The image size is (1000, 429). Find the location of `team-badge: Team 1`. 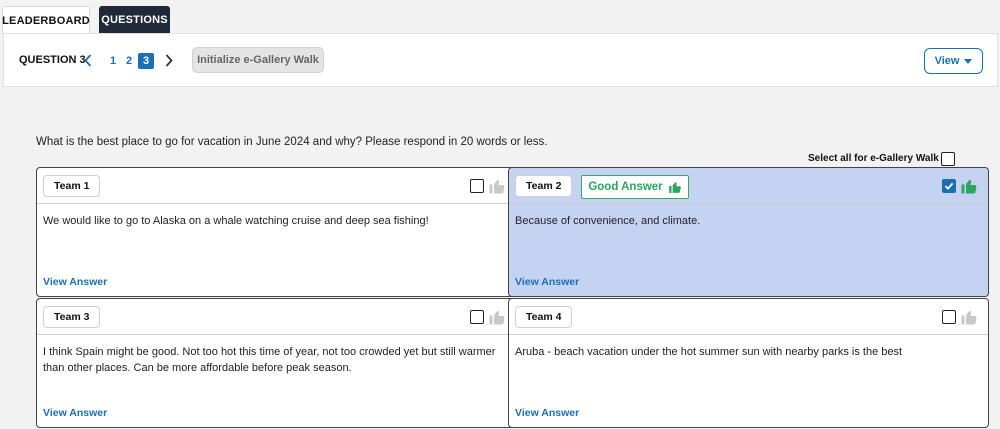

team-badge: Team 1 is located at coordinates (72, 186).